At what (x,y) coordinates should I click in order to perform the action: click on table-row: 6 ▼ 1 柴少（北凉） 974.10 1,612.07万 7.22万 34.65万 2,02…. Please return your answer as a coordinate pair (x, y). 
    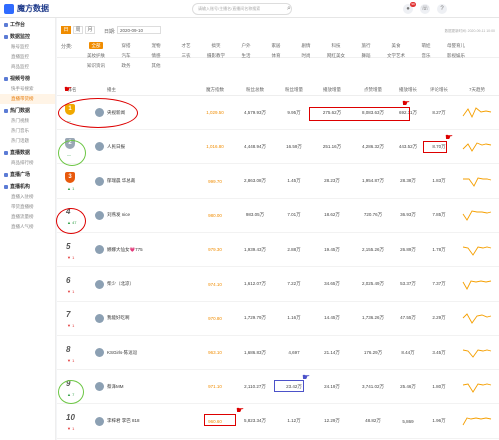
    Looking at the image, I should click on (278, 285).